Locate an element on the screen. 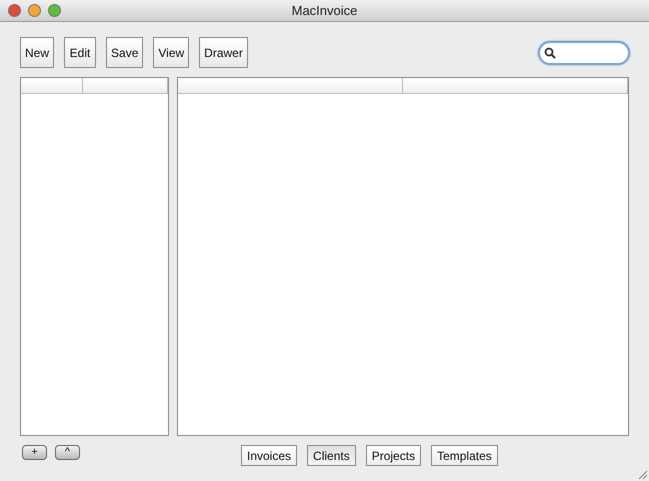 The height and width of the screenshot is (481, 649). list-button: ^ is located at coordinates (67, 452).